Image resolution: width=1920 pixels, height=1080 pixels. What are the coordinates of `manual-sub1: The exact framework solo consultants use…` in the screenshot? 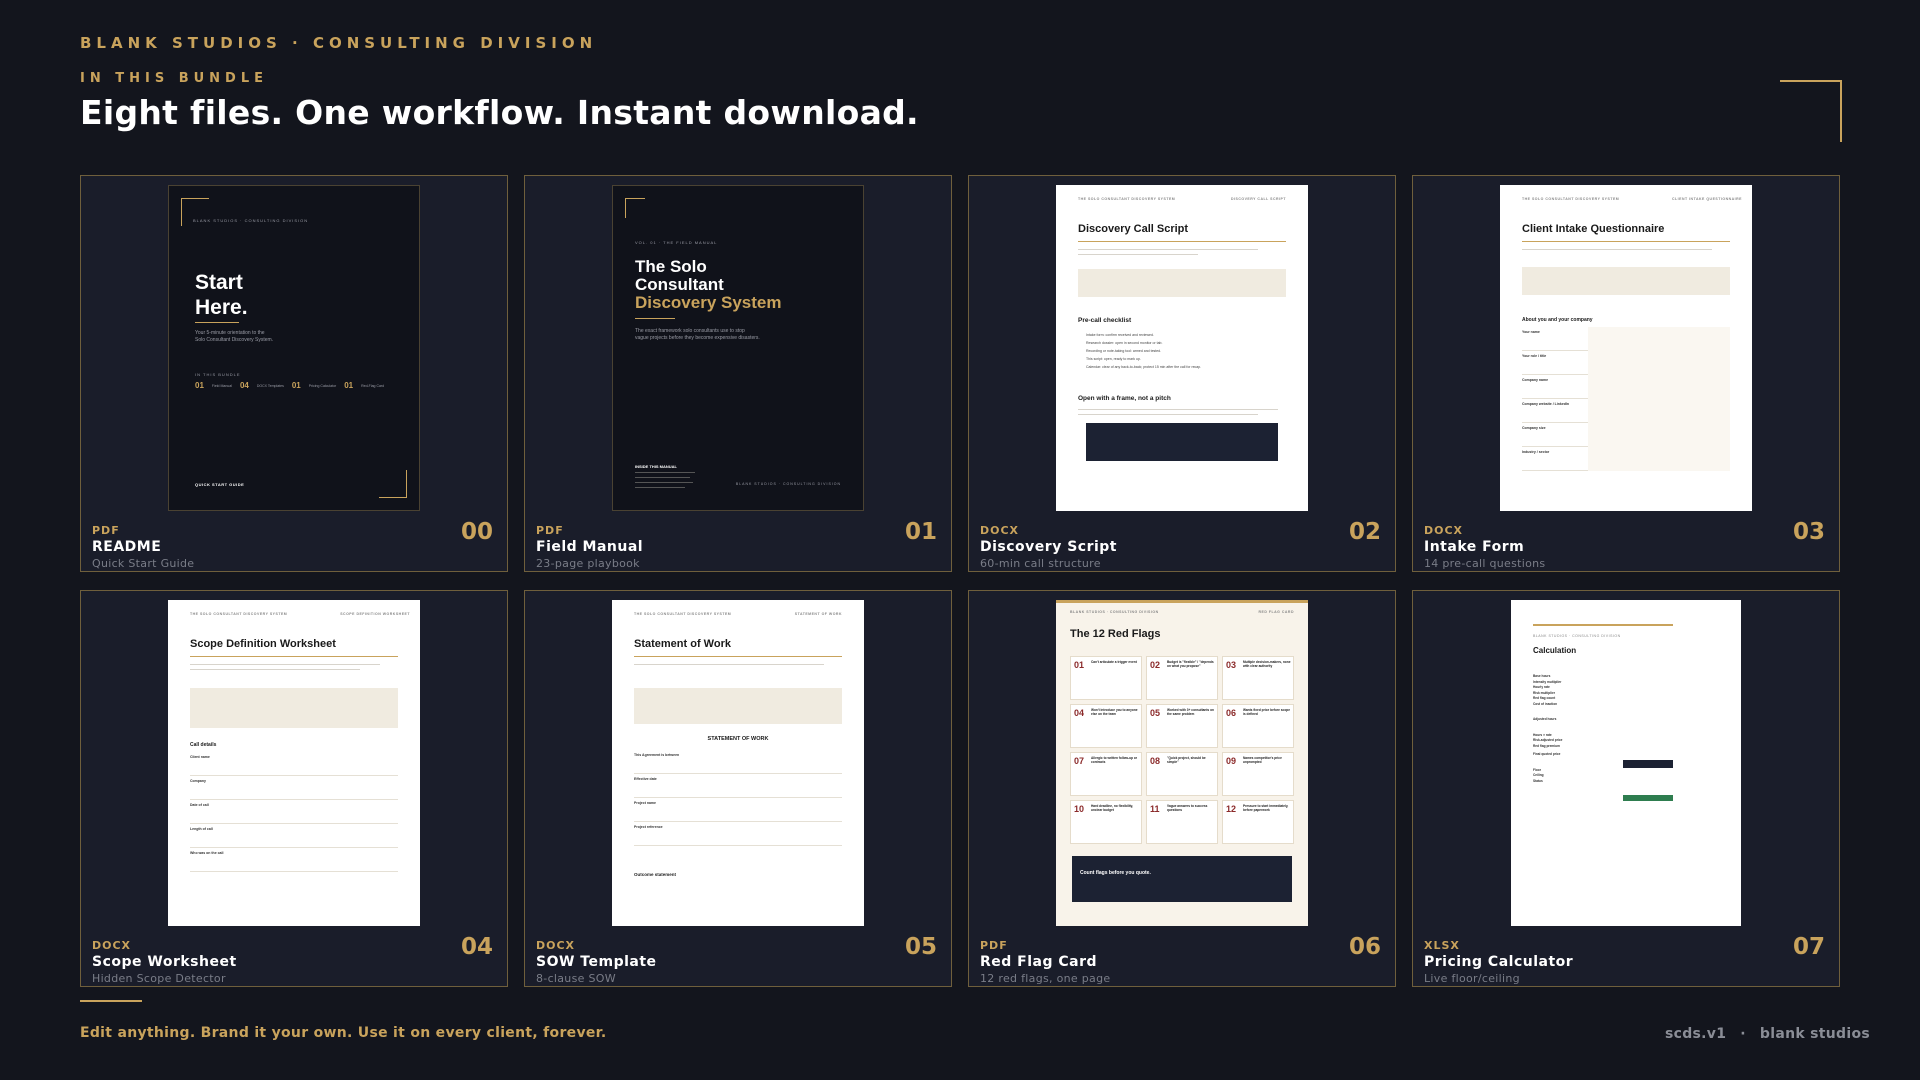 It's located at (690, 331).